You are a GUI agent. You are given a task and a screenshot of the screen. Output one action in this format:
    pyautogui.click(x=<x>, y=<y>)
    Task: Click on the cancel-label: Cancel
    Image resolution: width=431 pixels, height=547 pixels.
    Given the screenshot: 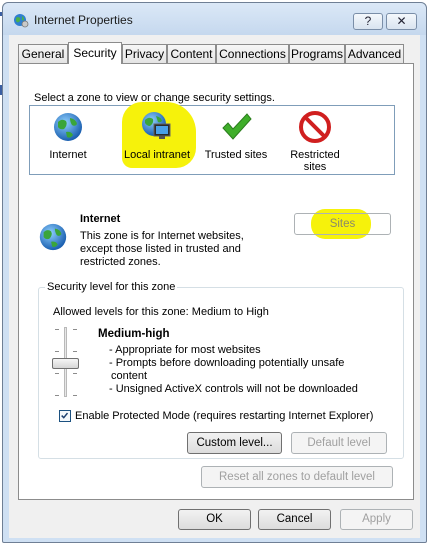 What is the action you would take?
    pyautogui.click(x=294, y=519)
    